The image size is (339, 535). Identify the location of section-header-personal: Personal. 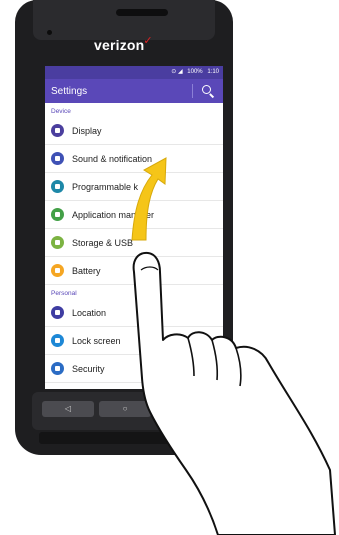
(64, 293).